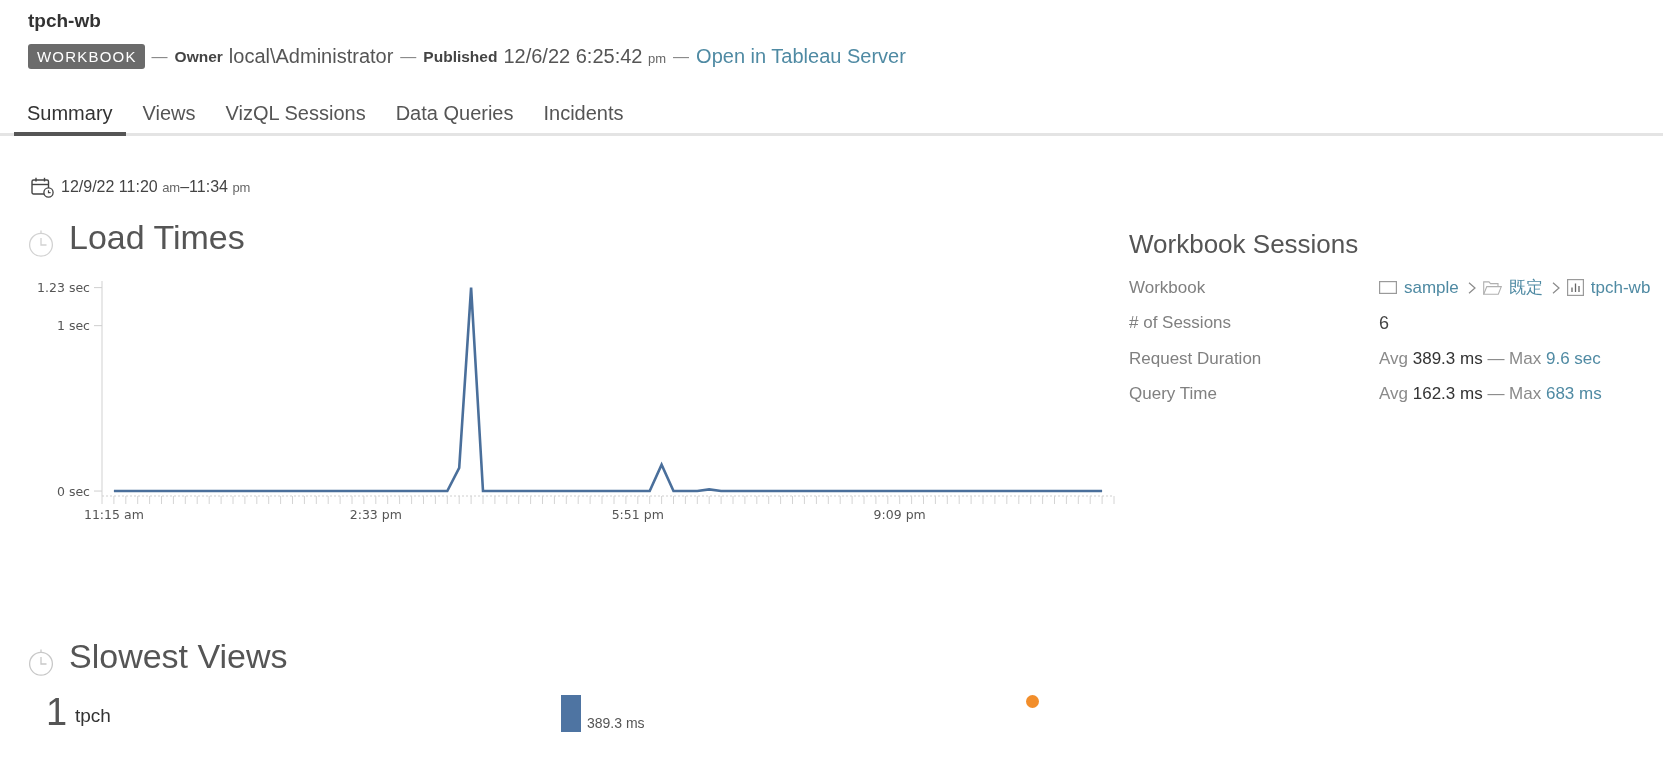 This screenshot has height=770, width=1663. I want to click on tab: Summary, so click(70, 118).